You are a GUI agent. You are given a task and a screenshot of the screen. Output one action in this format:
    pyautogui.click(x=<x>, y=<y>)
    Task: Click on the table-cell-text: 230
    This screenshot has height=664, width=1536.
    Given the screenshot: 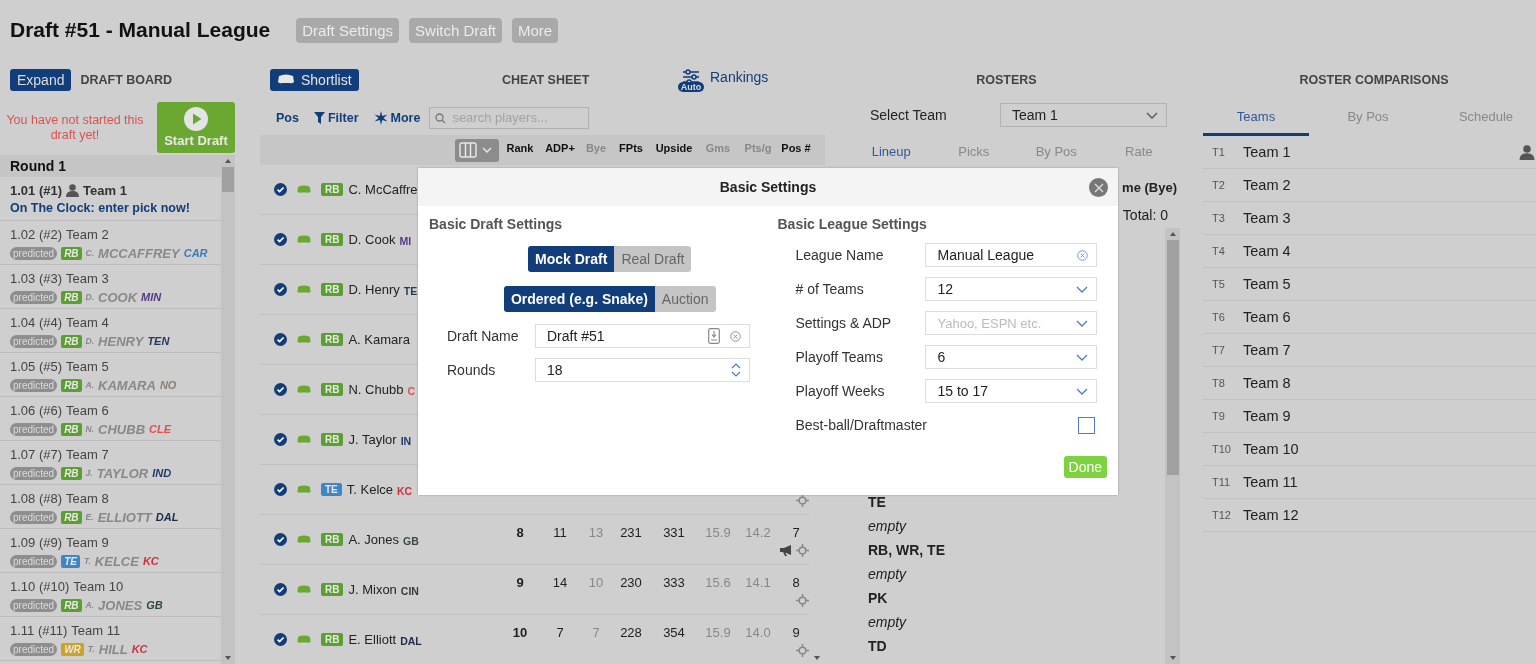 What is the action you would take?
    pyautogui.click(x=631, y=583)
    